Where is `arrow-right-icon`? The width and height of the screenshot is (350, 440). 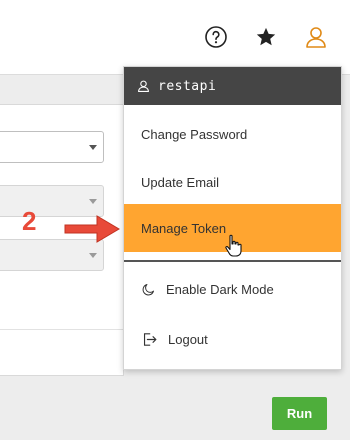 arrow-right-icon is located at coordinates (92, 229).